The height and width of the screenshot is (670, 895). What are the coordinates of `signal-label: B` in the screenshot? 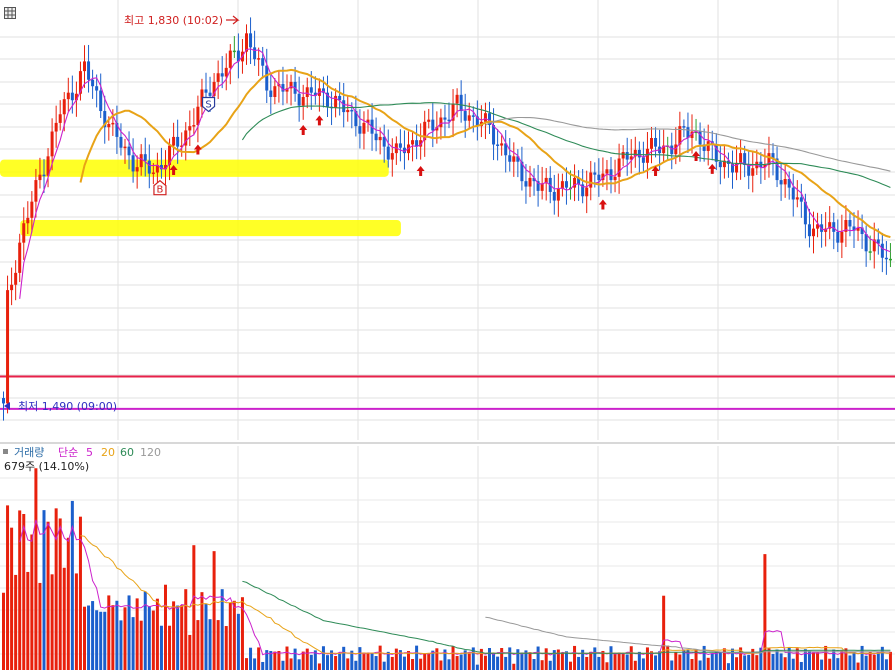 It's located at (160, 190).